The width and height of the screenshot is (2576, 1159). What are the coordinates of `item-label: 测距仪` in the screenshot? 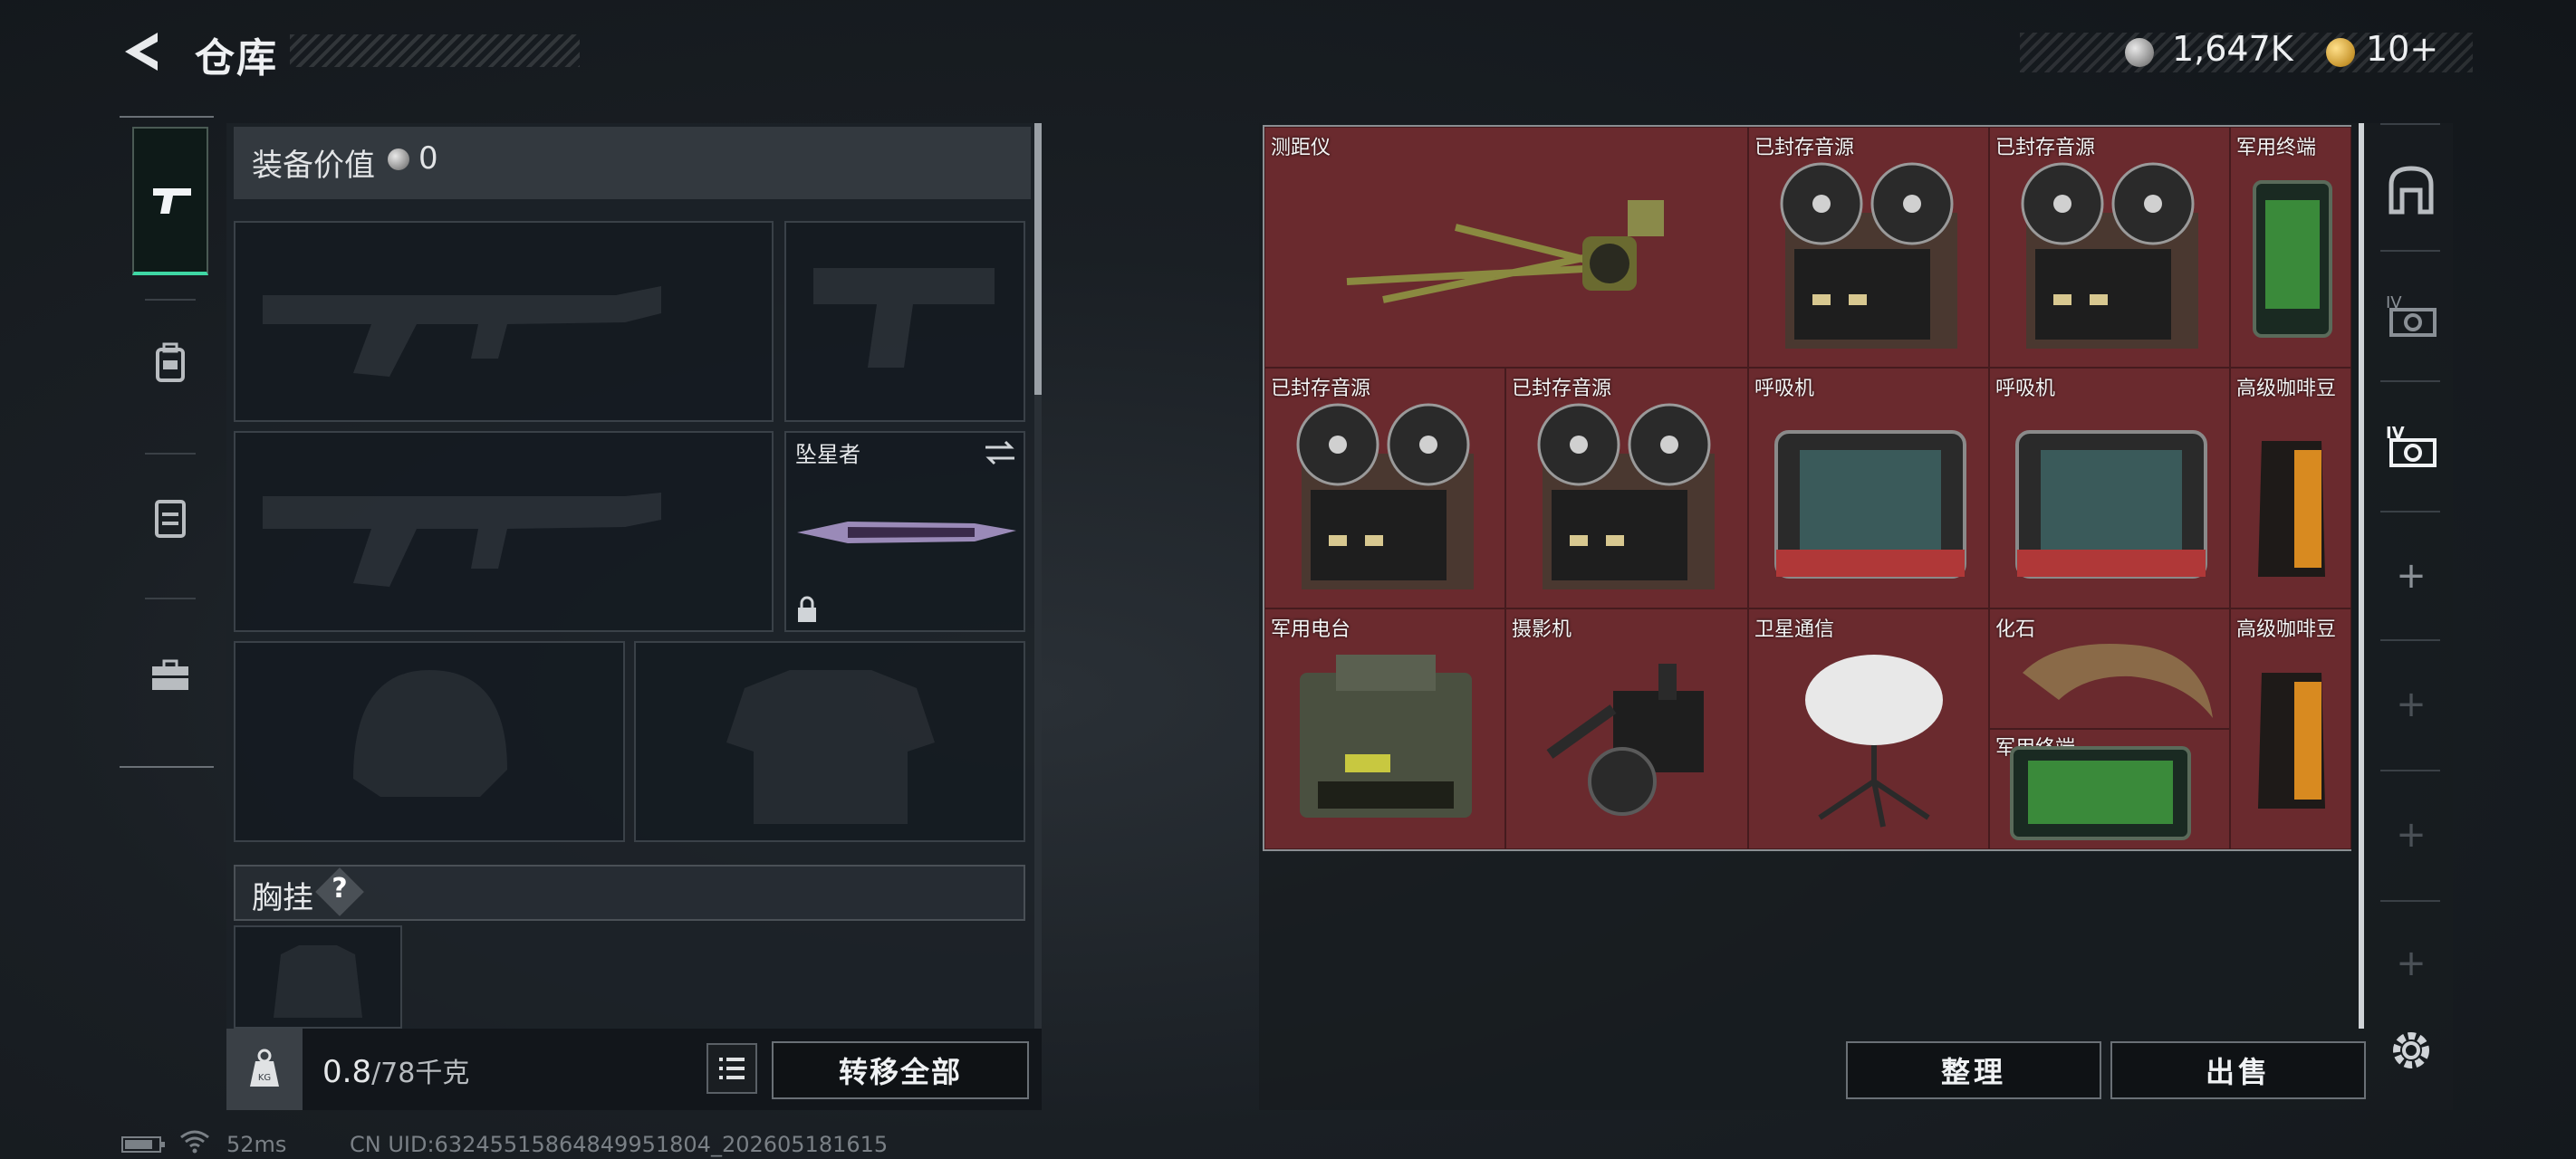 It's located at (1301, 148).